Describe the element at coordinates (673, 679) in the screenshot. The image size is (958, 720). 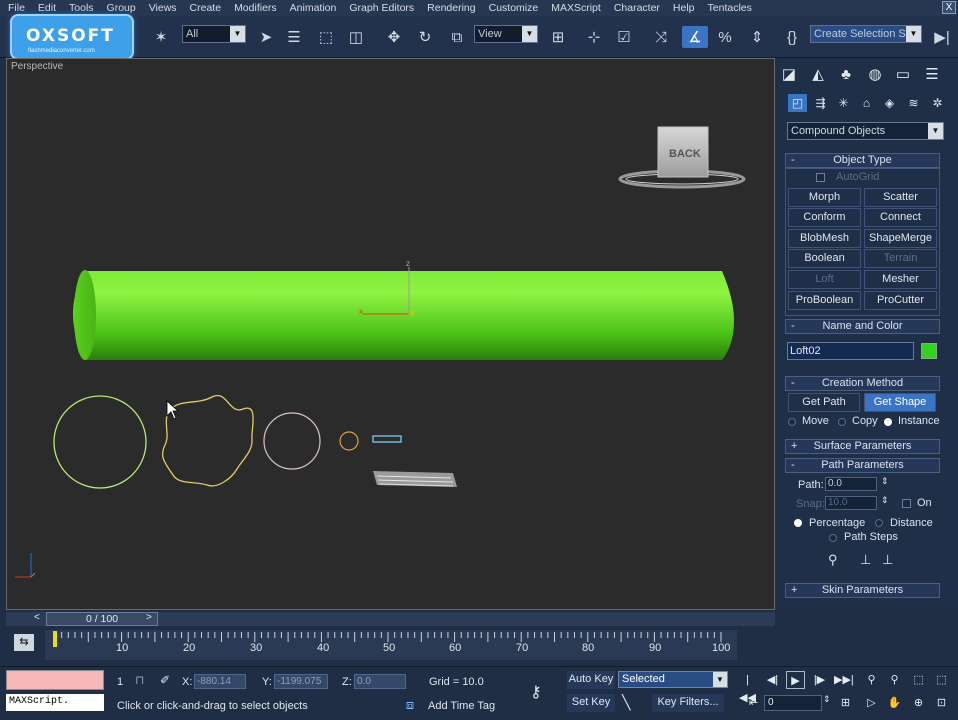
I see `key-selection-set-select: Selected ▼` at that location.